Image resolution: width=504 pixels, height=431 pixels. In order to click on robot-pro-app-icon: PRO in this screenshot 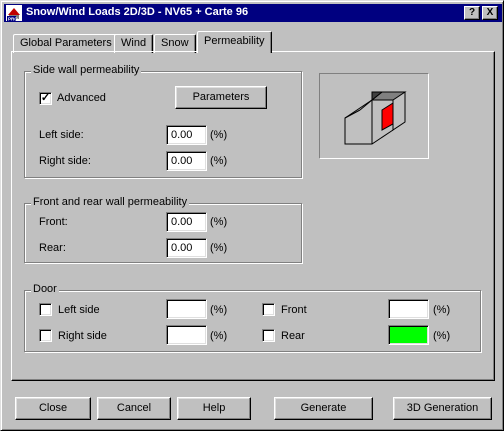, I will do `click(14, 13)`.